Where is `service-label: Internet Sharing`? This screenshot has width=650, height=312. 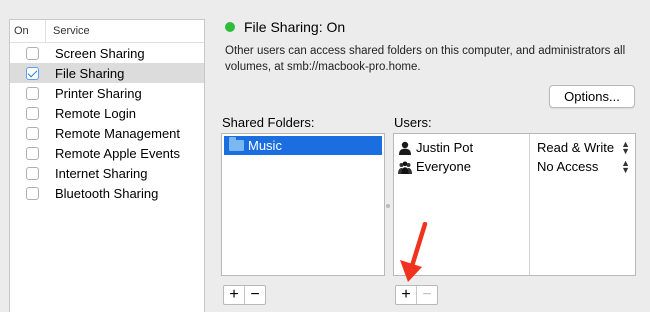
service-label: Internet Sharing is located at coordinates (101, 173).